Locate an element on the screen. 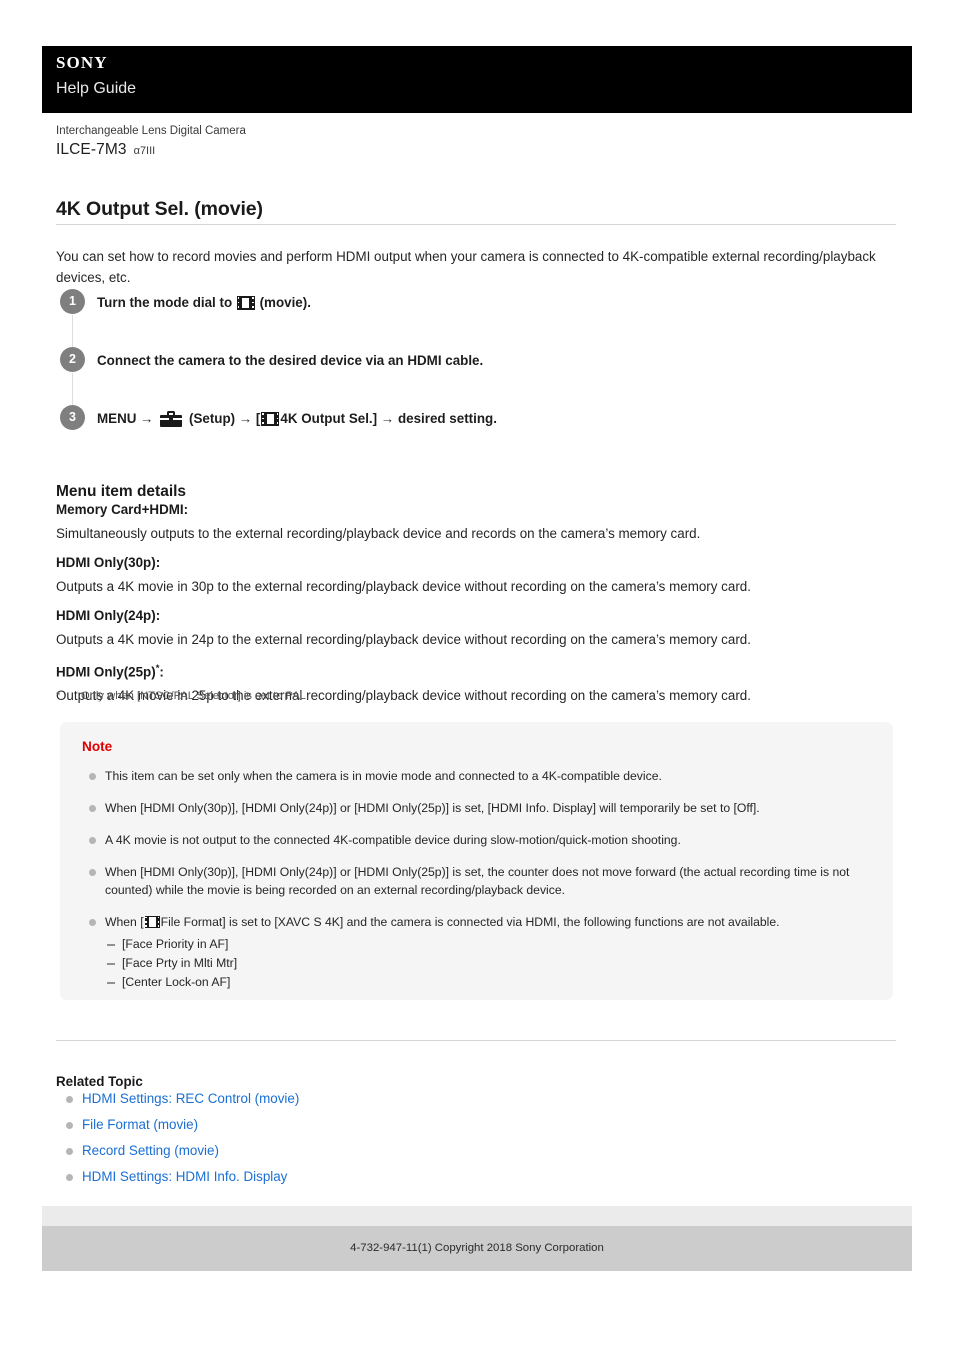  step-1-text-after: (movie). is located at coordinates (283, 302).